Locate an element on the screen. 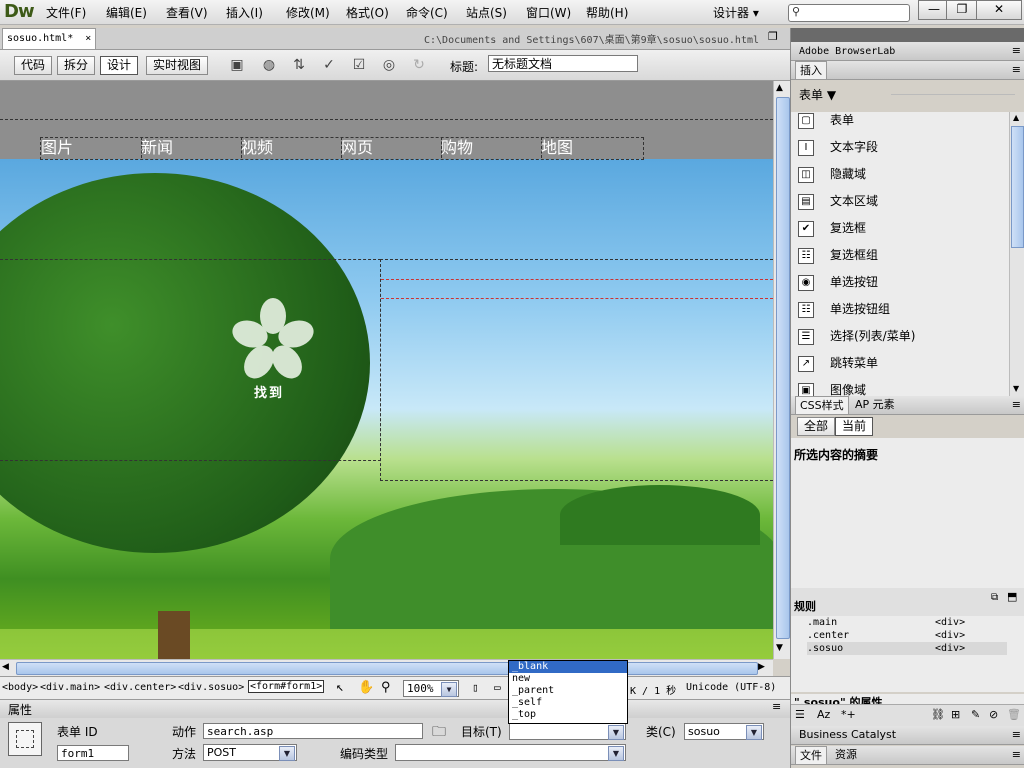 This screenshot has width=1024, height=768. multiscreen-icon: ▣ is located at coordinates (237, 65).